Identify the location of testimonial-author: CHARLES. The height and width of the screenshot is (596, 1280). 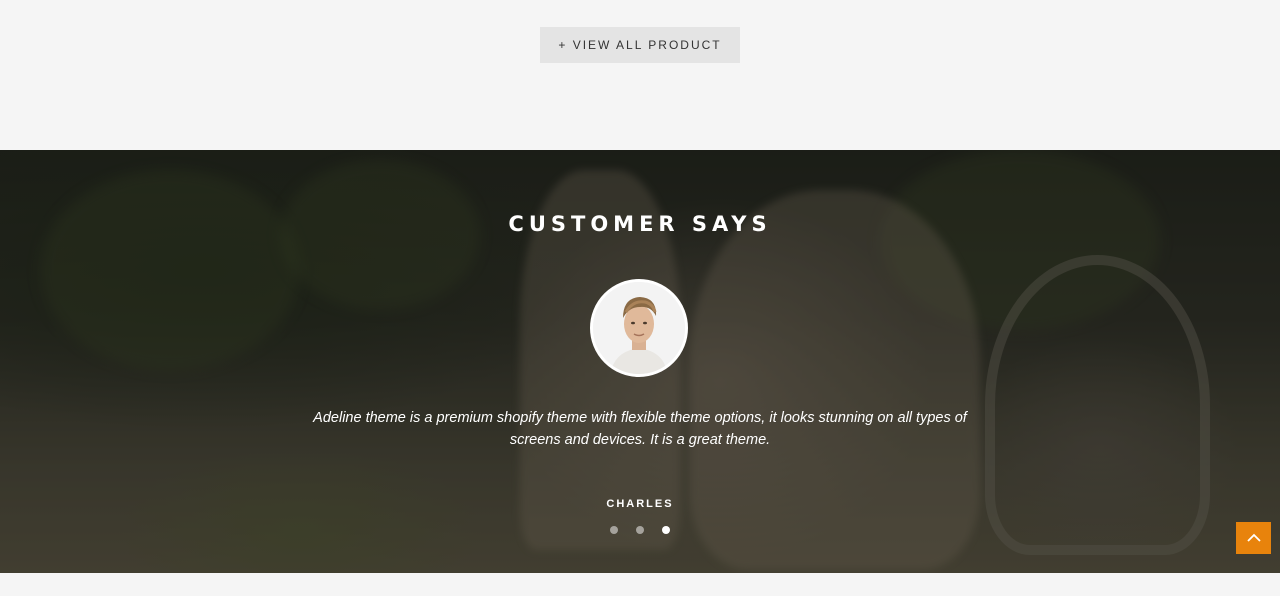
(640, 504).